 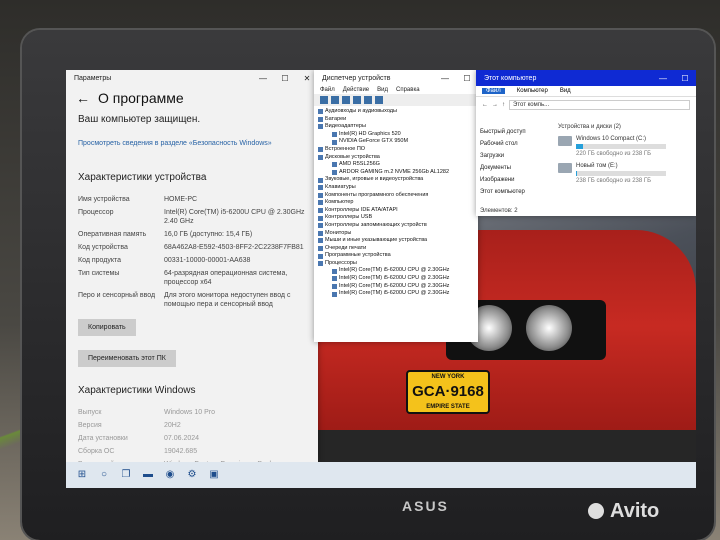 What do you see at coordinates (565, 141) in the screenshot?
I see `drive-icon` at bounding box center [565, 141].